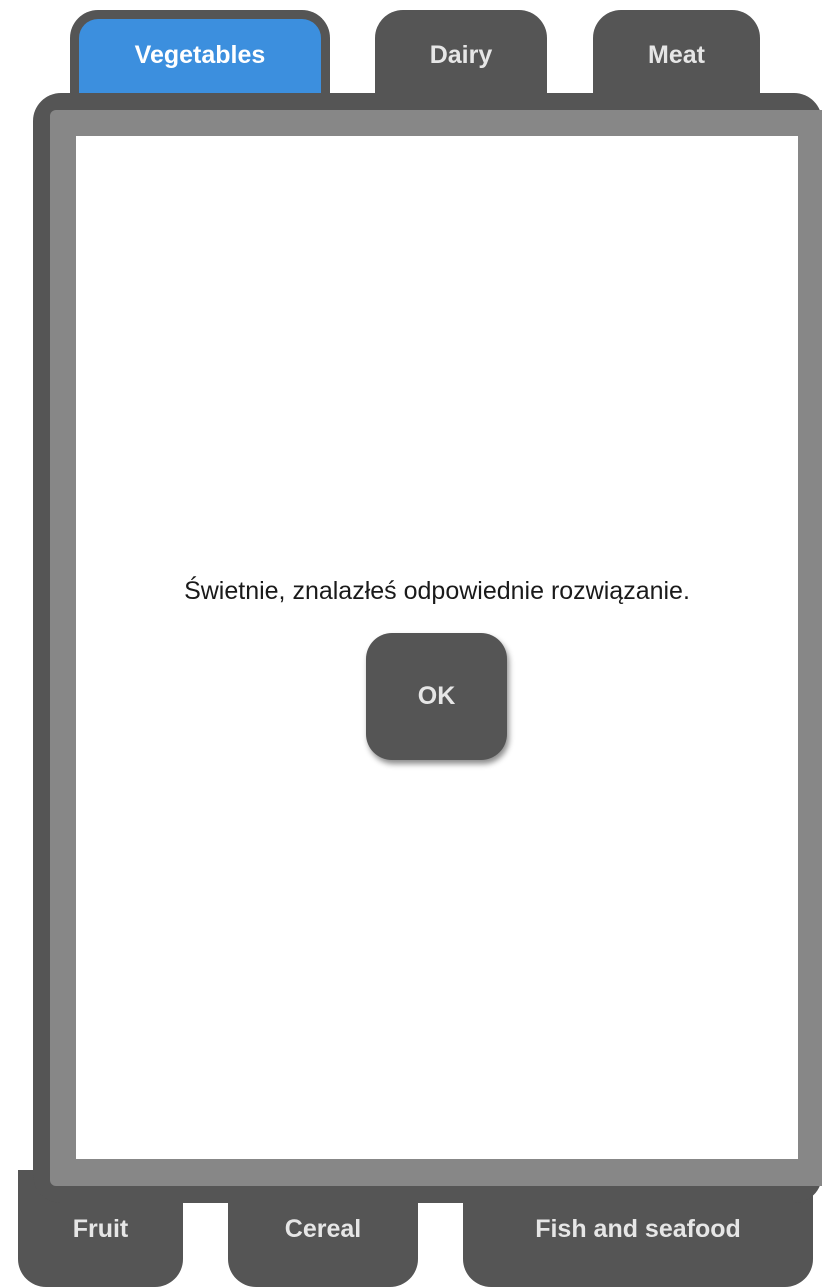  Describe the element at coordinates (200, 55) in the screenshot. I see `tab-vegetables-label: Vegetables` at that location.